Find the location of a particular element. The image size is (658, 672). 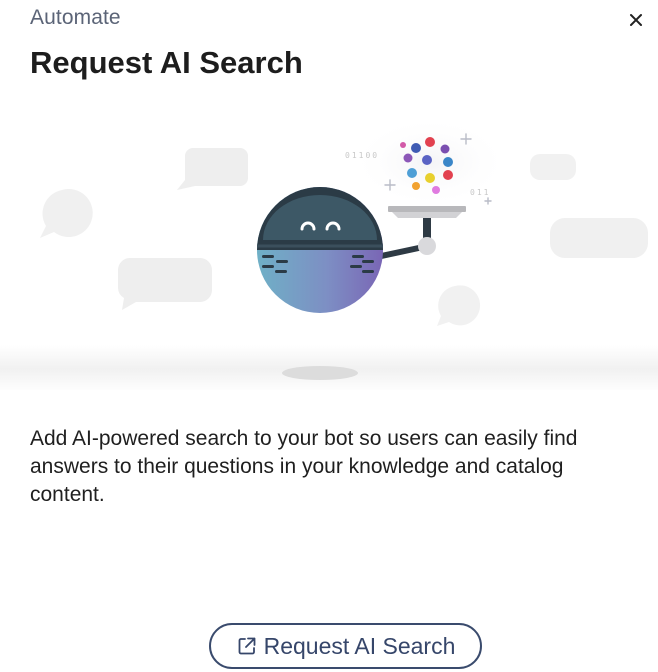

bot-hand is located at coordinates (427, 246).